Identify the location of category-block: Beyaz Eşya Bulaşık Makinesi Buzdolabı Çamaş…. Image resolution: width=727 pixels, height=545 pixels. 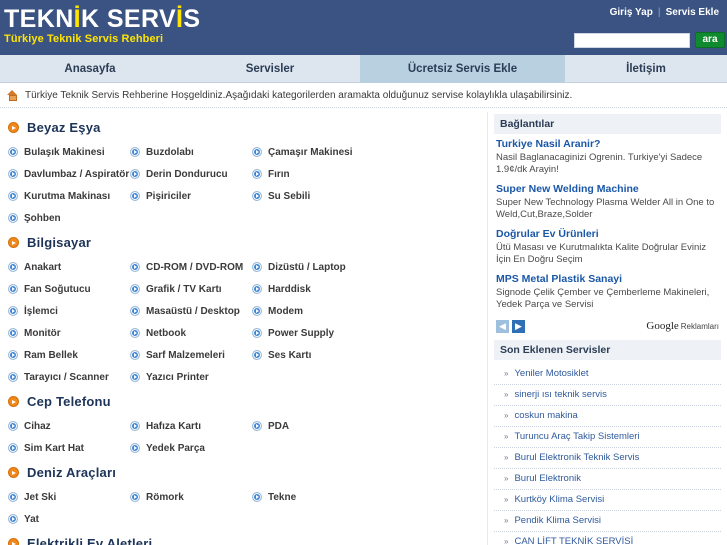
(243, 172).